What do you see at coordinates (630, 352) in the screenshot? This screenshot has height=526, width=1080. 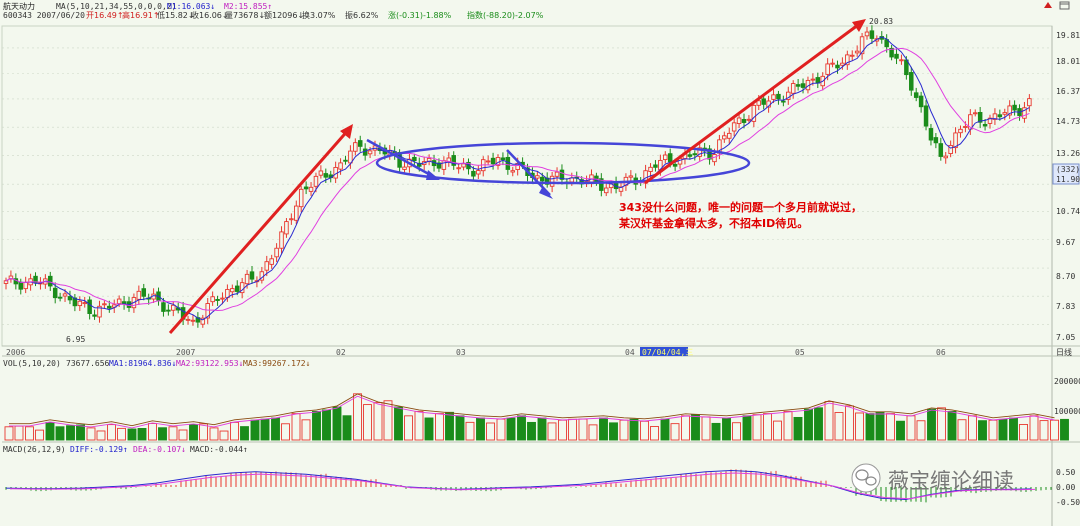 I see `time-label: 04` at bounding box center [630, 352].